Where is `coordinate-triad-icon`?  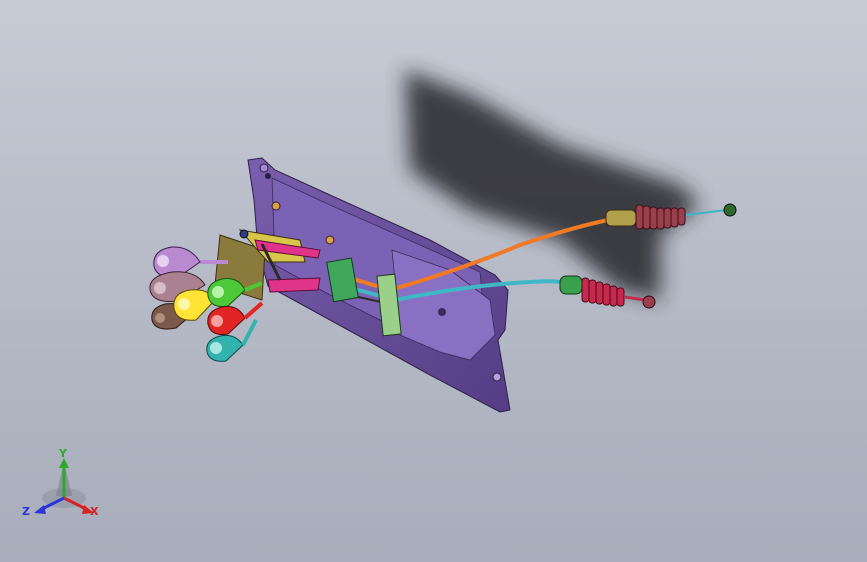
coordinate-triad-icon is located at coordinates (64, 486).